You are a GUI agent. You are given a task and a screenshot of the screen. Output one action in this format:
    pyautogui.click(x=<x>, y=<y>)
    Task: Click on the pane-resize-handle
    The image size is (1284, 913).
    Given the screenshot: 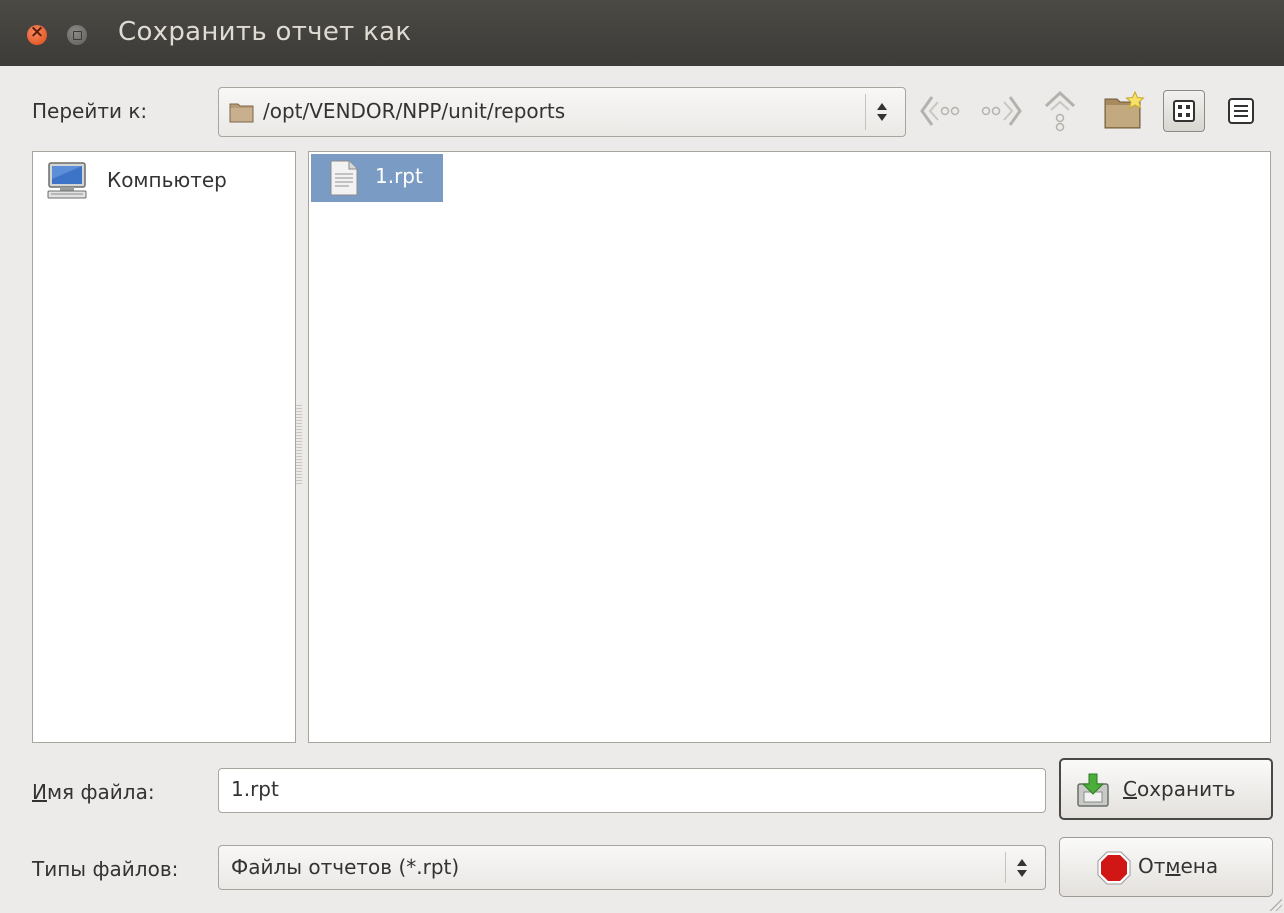 What is the action you would take?
    pyautogui.click(x=299, y=445)
    